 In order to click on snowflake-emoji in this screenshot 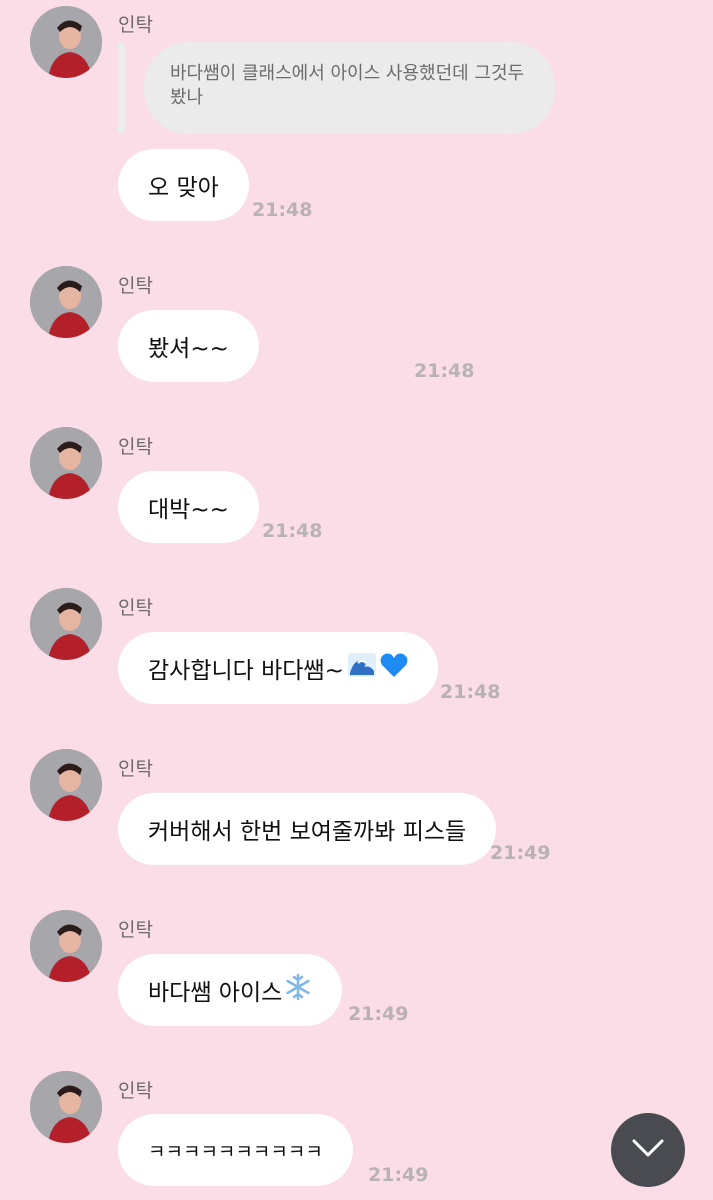, I will do `click(298, 990)`.